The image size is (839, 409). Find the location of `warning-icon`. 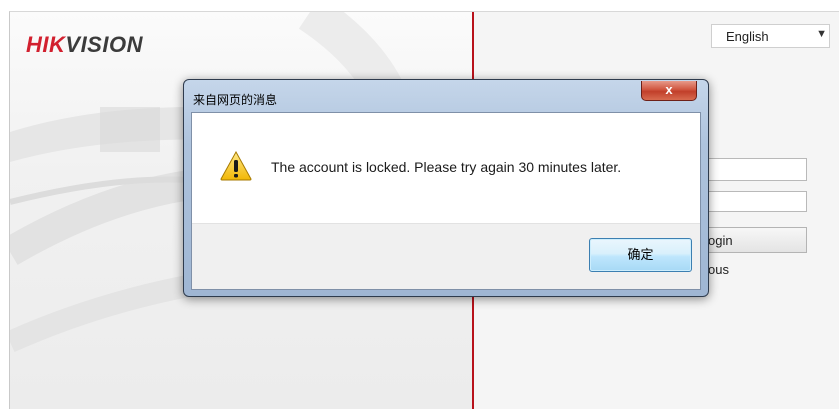

warning-icon is located at coordinates (236, 166).